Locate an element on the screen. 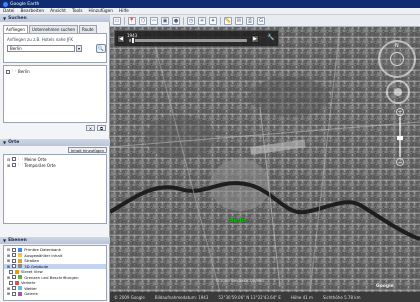  tree-label: Grenzen und Beschriftungen is located at coordinates (51, 277).